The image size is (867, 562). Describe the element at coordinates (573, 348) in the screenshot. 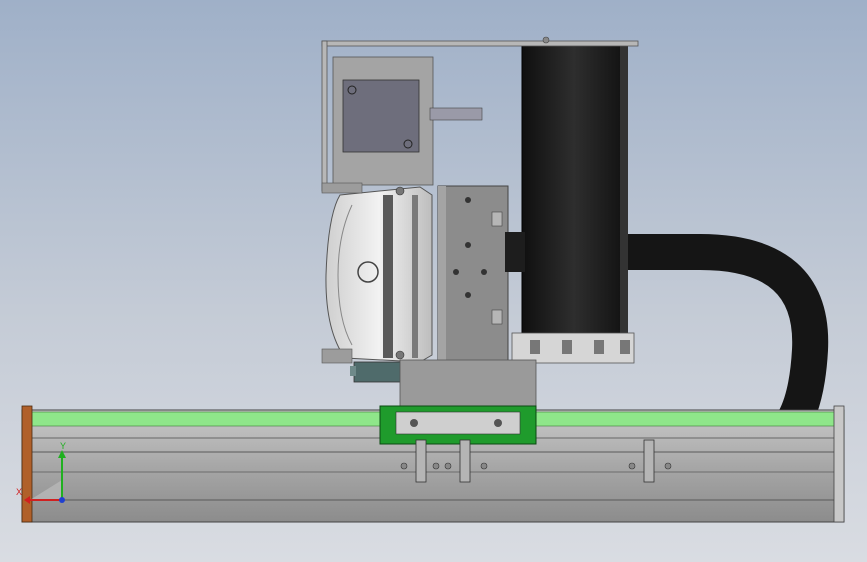

I see `aluminium-profile` at that location.